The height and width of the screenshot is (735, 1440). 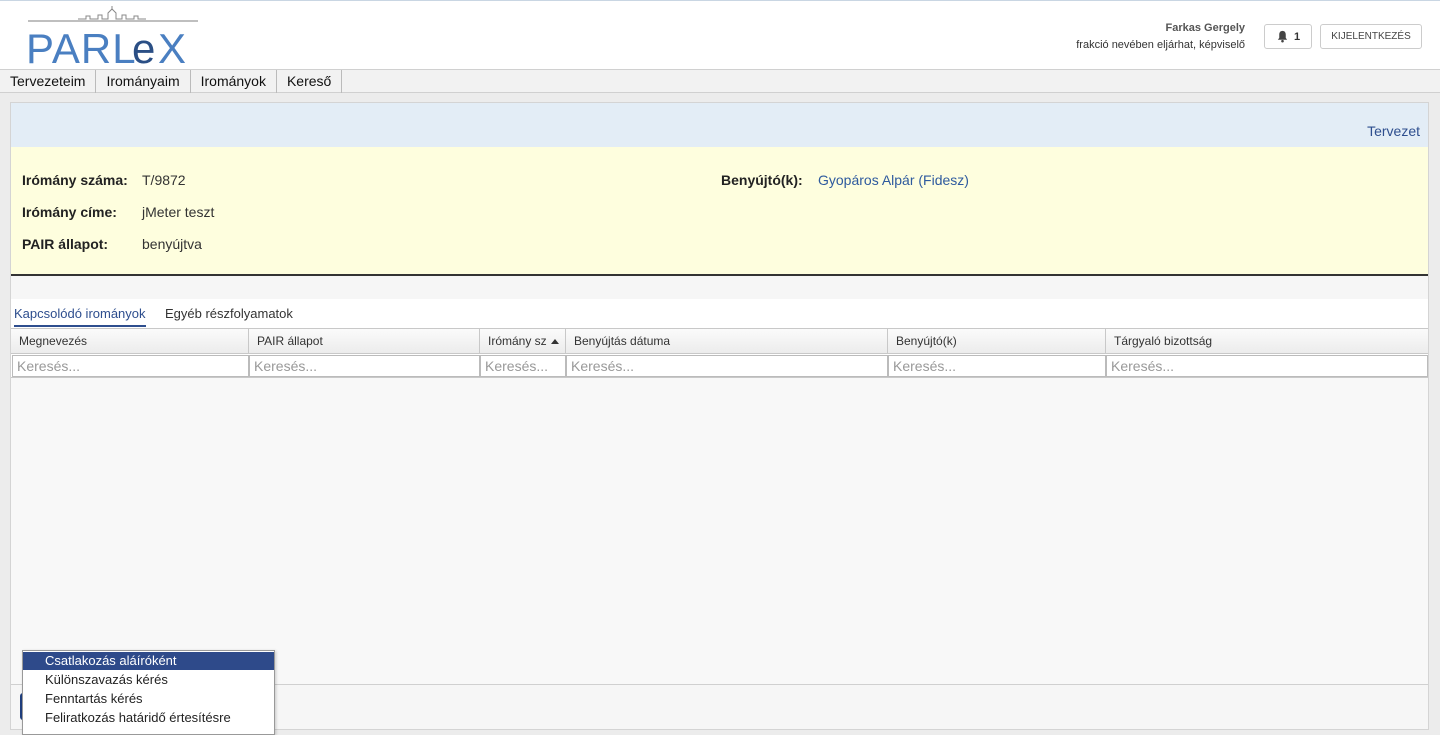 What do you see at coordinates (69, 212) in the screenshot?
I see `title-label: Irómány címe:` at bounding box center [69, 212].